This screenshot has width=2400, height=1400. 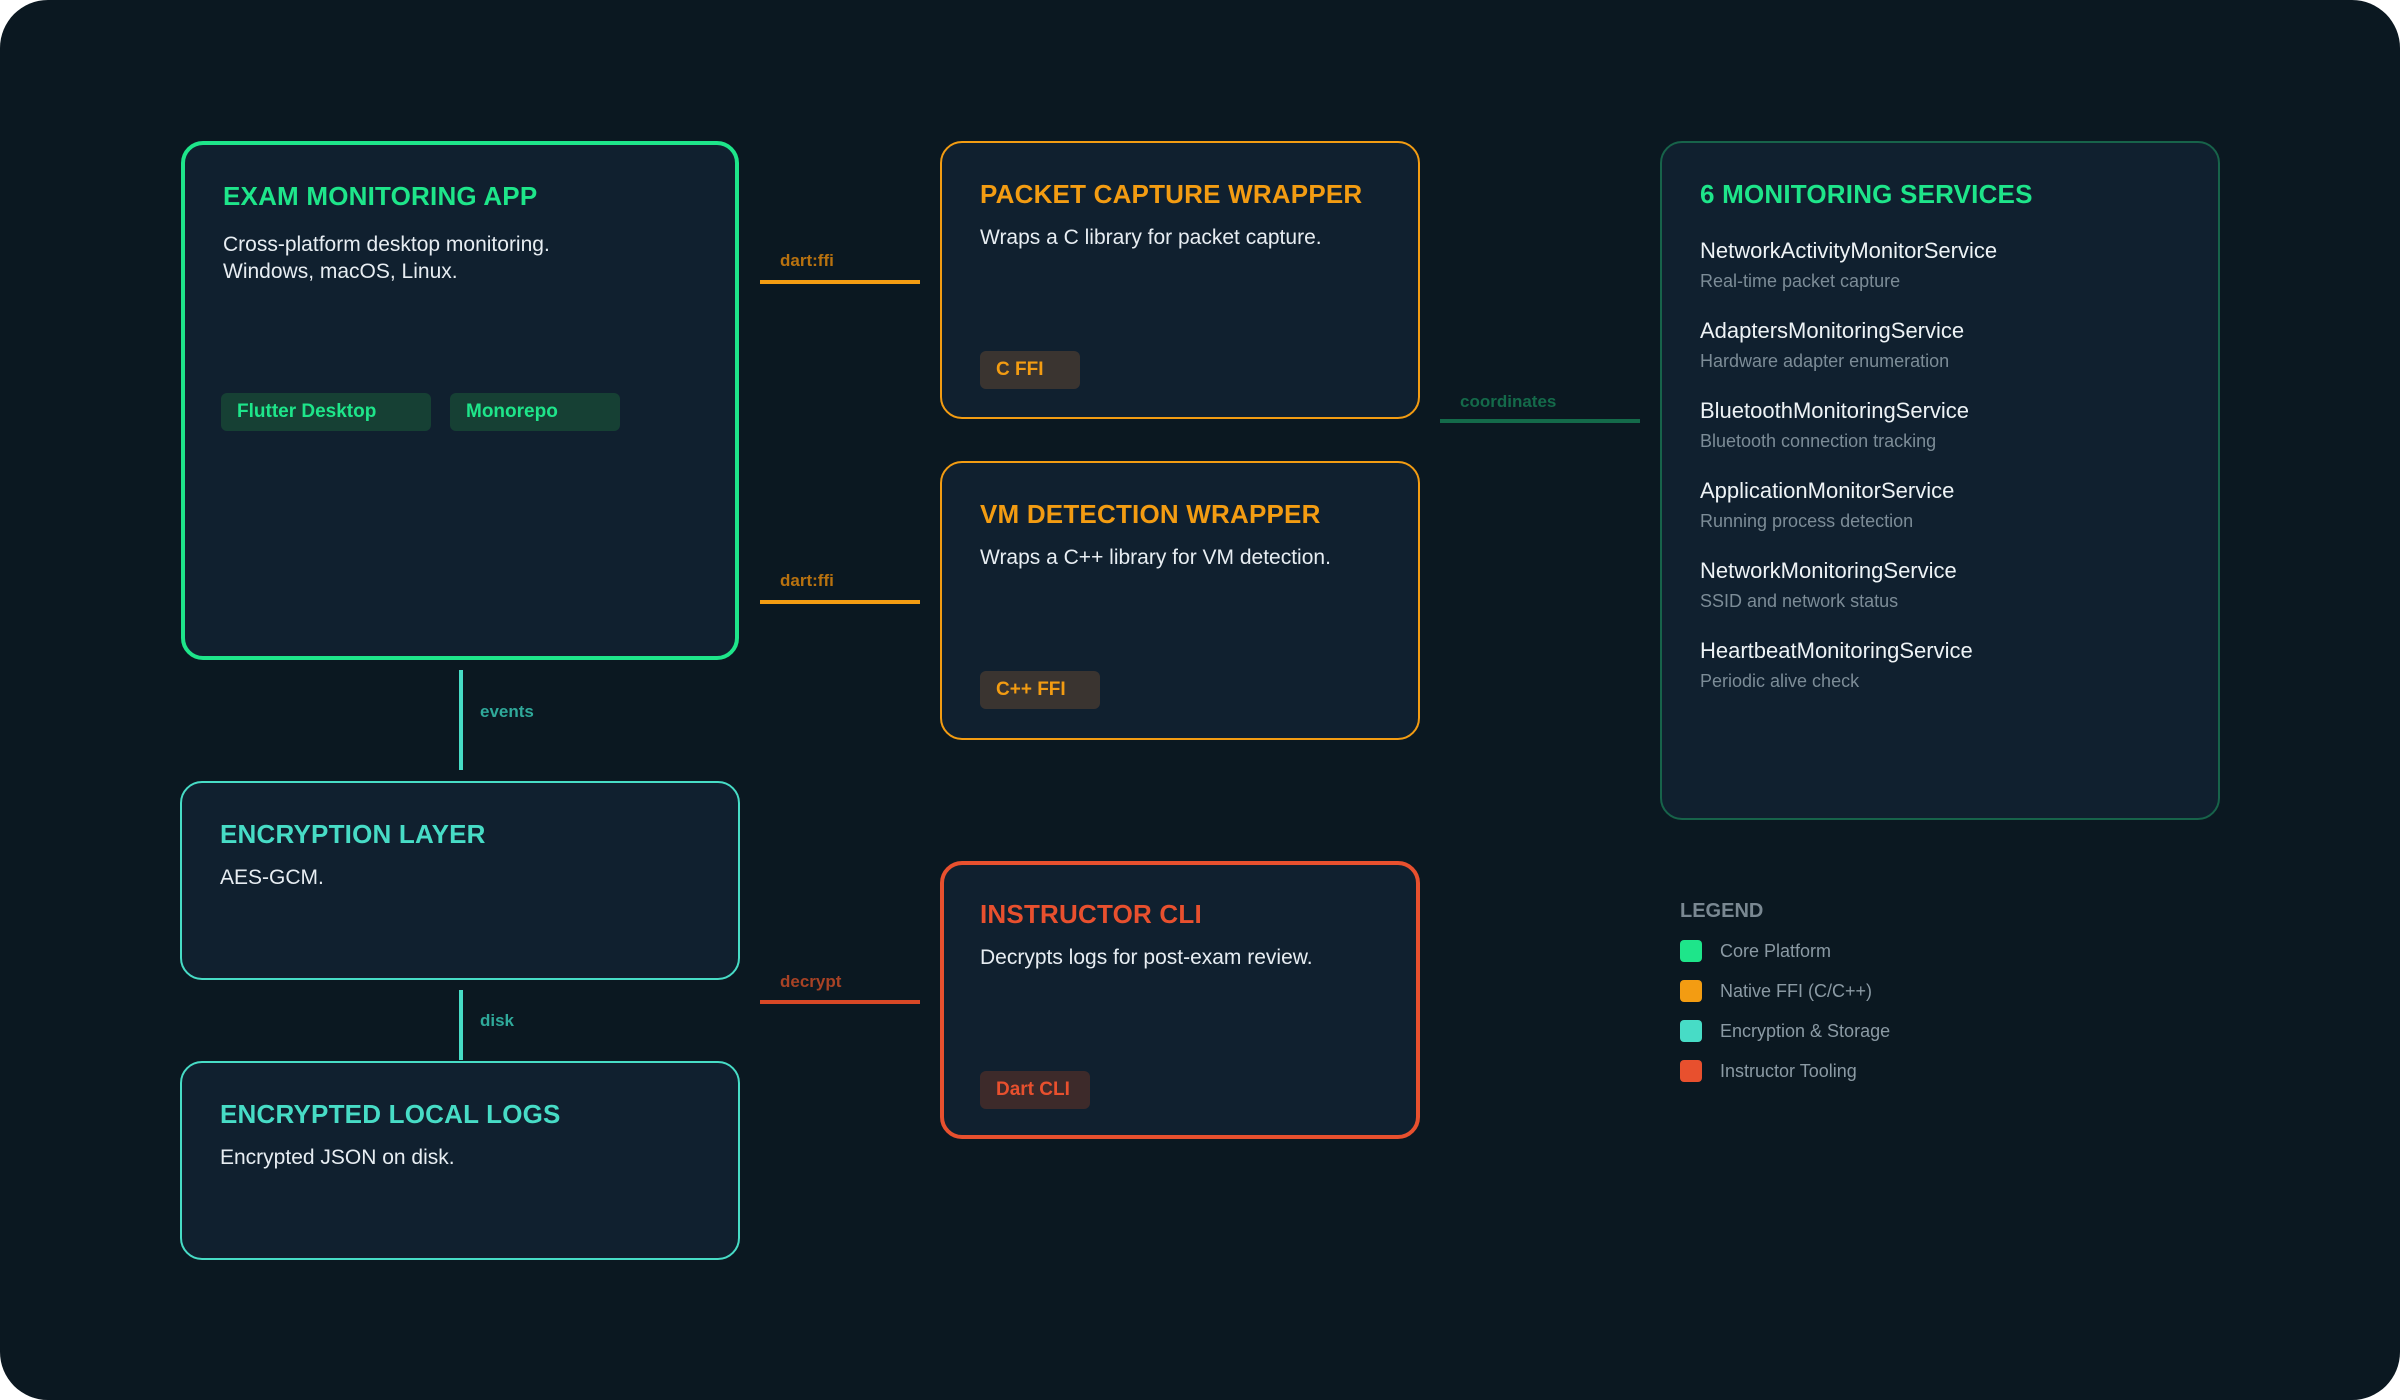 I want to click on legend-label: Core Platform, so click(x=1776, y=951).